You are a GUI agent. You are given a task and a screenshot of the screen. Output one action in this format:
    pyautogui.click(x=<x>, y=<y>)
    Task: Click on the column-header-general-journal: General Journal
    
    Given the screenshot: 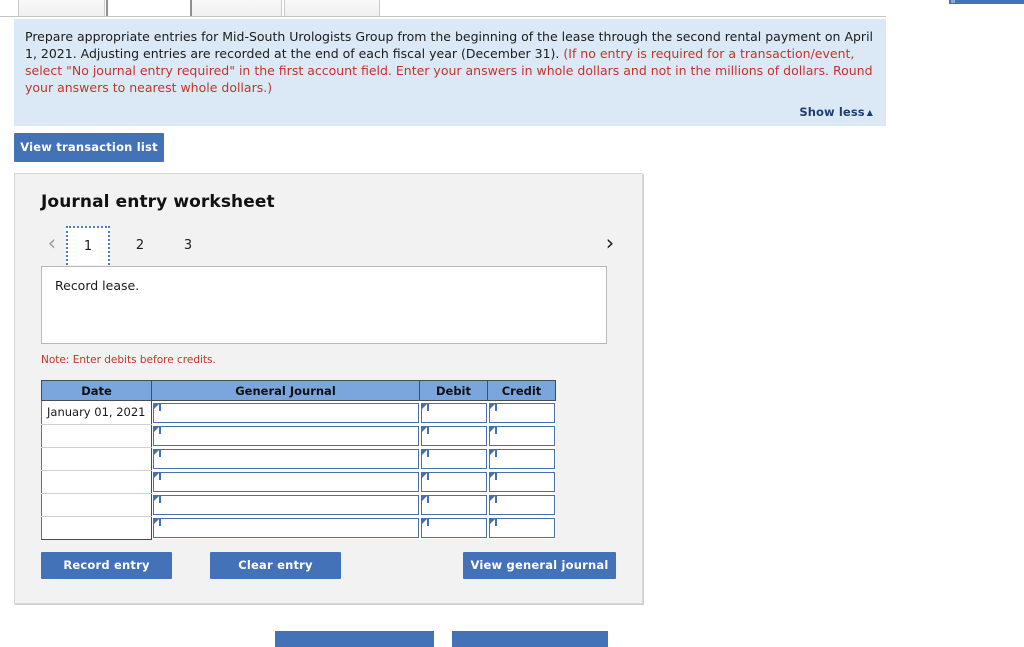 What is the action you would take?
    pyautogui.click(x=285, y=390)
    